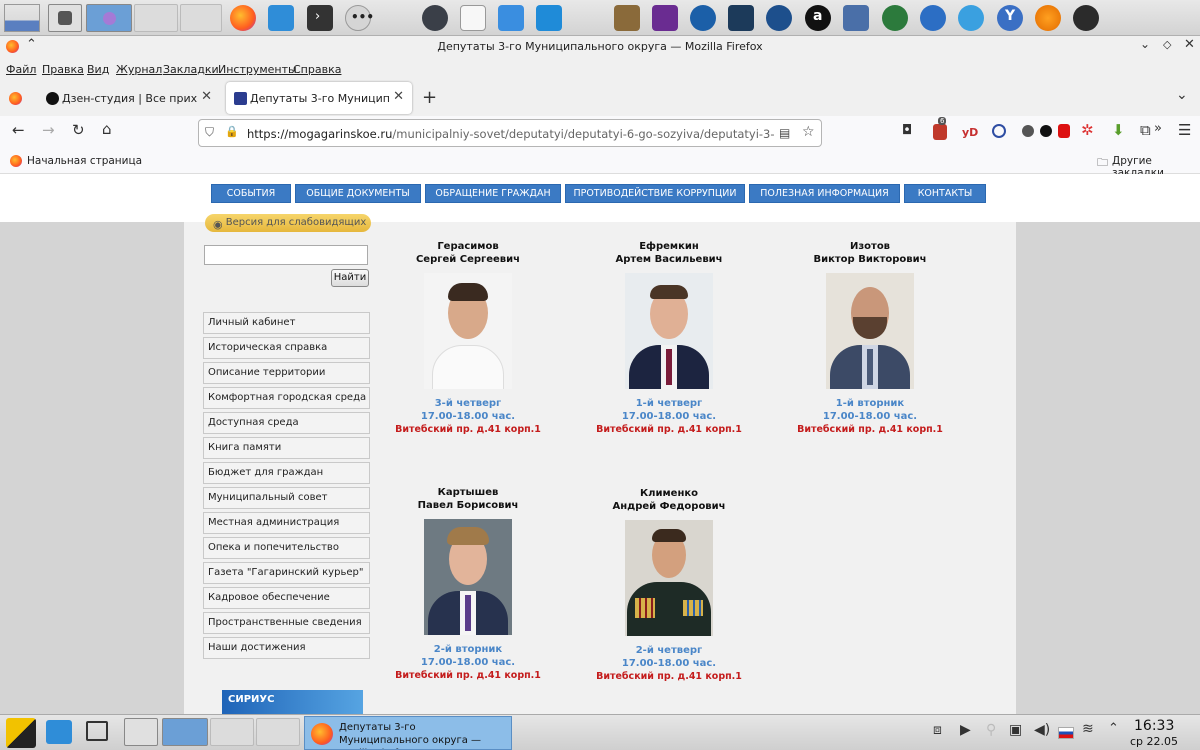 This screenshot has height=750, width=1200. What do you see at coordinates (971, 18) in the screenshot?
I see `bird-app-icon` at bounding box center [971, 18].